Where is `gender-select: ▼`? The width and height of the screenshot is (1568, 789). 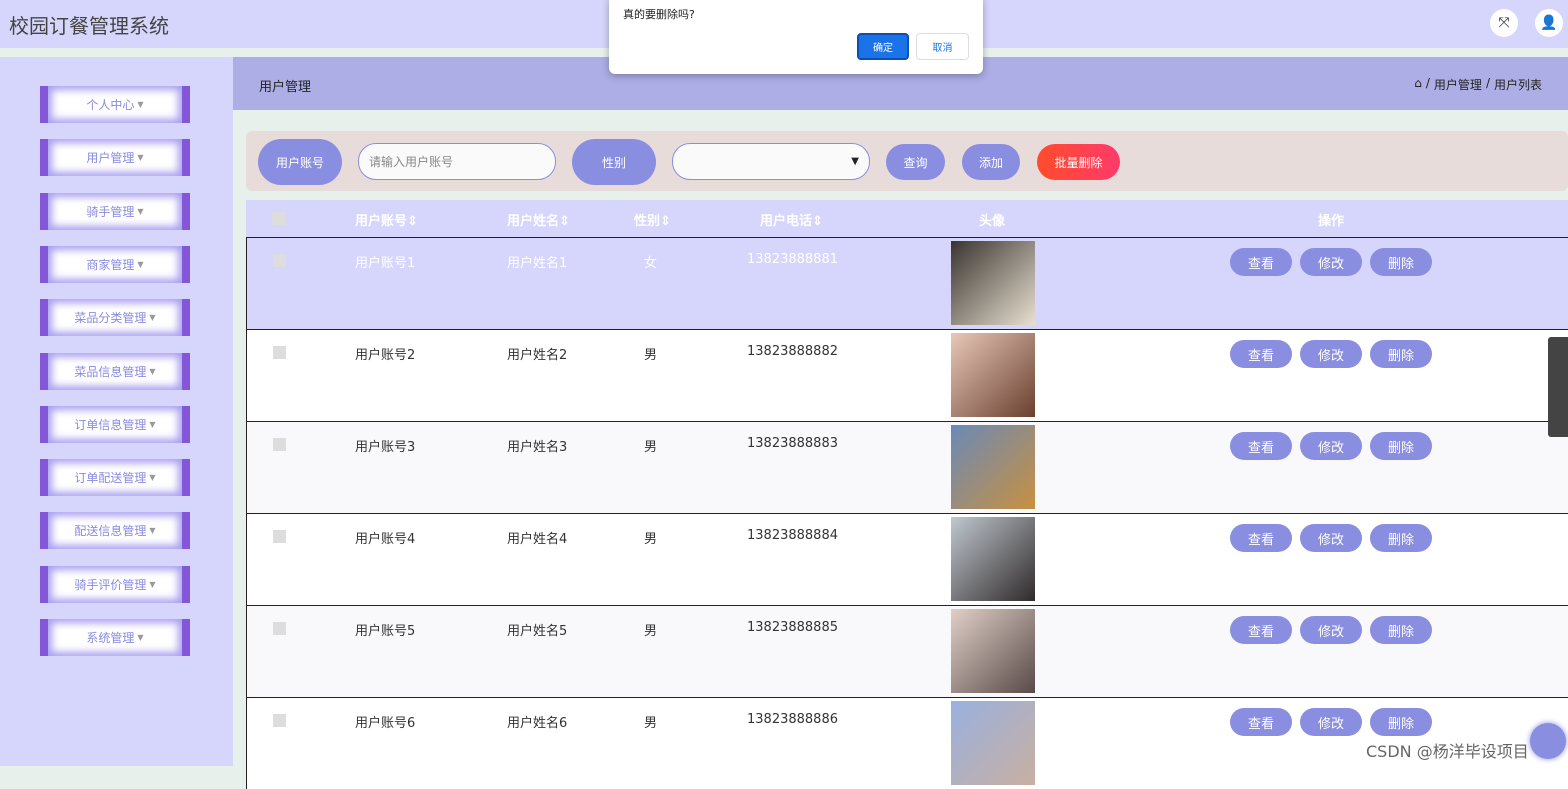
gender-select: ▼ is located at coordinates (771, 161).